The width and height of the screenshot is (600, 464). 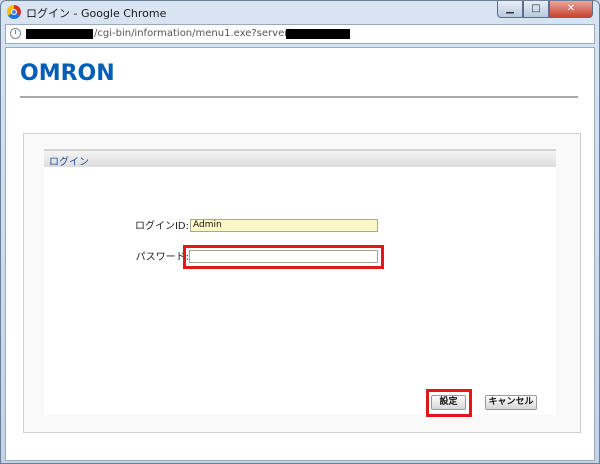 What do you see at coordinates (14, 12) in the screenshot?
I see `chrome-icon` at bounding box center [14, 12].